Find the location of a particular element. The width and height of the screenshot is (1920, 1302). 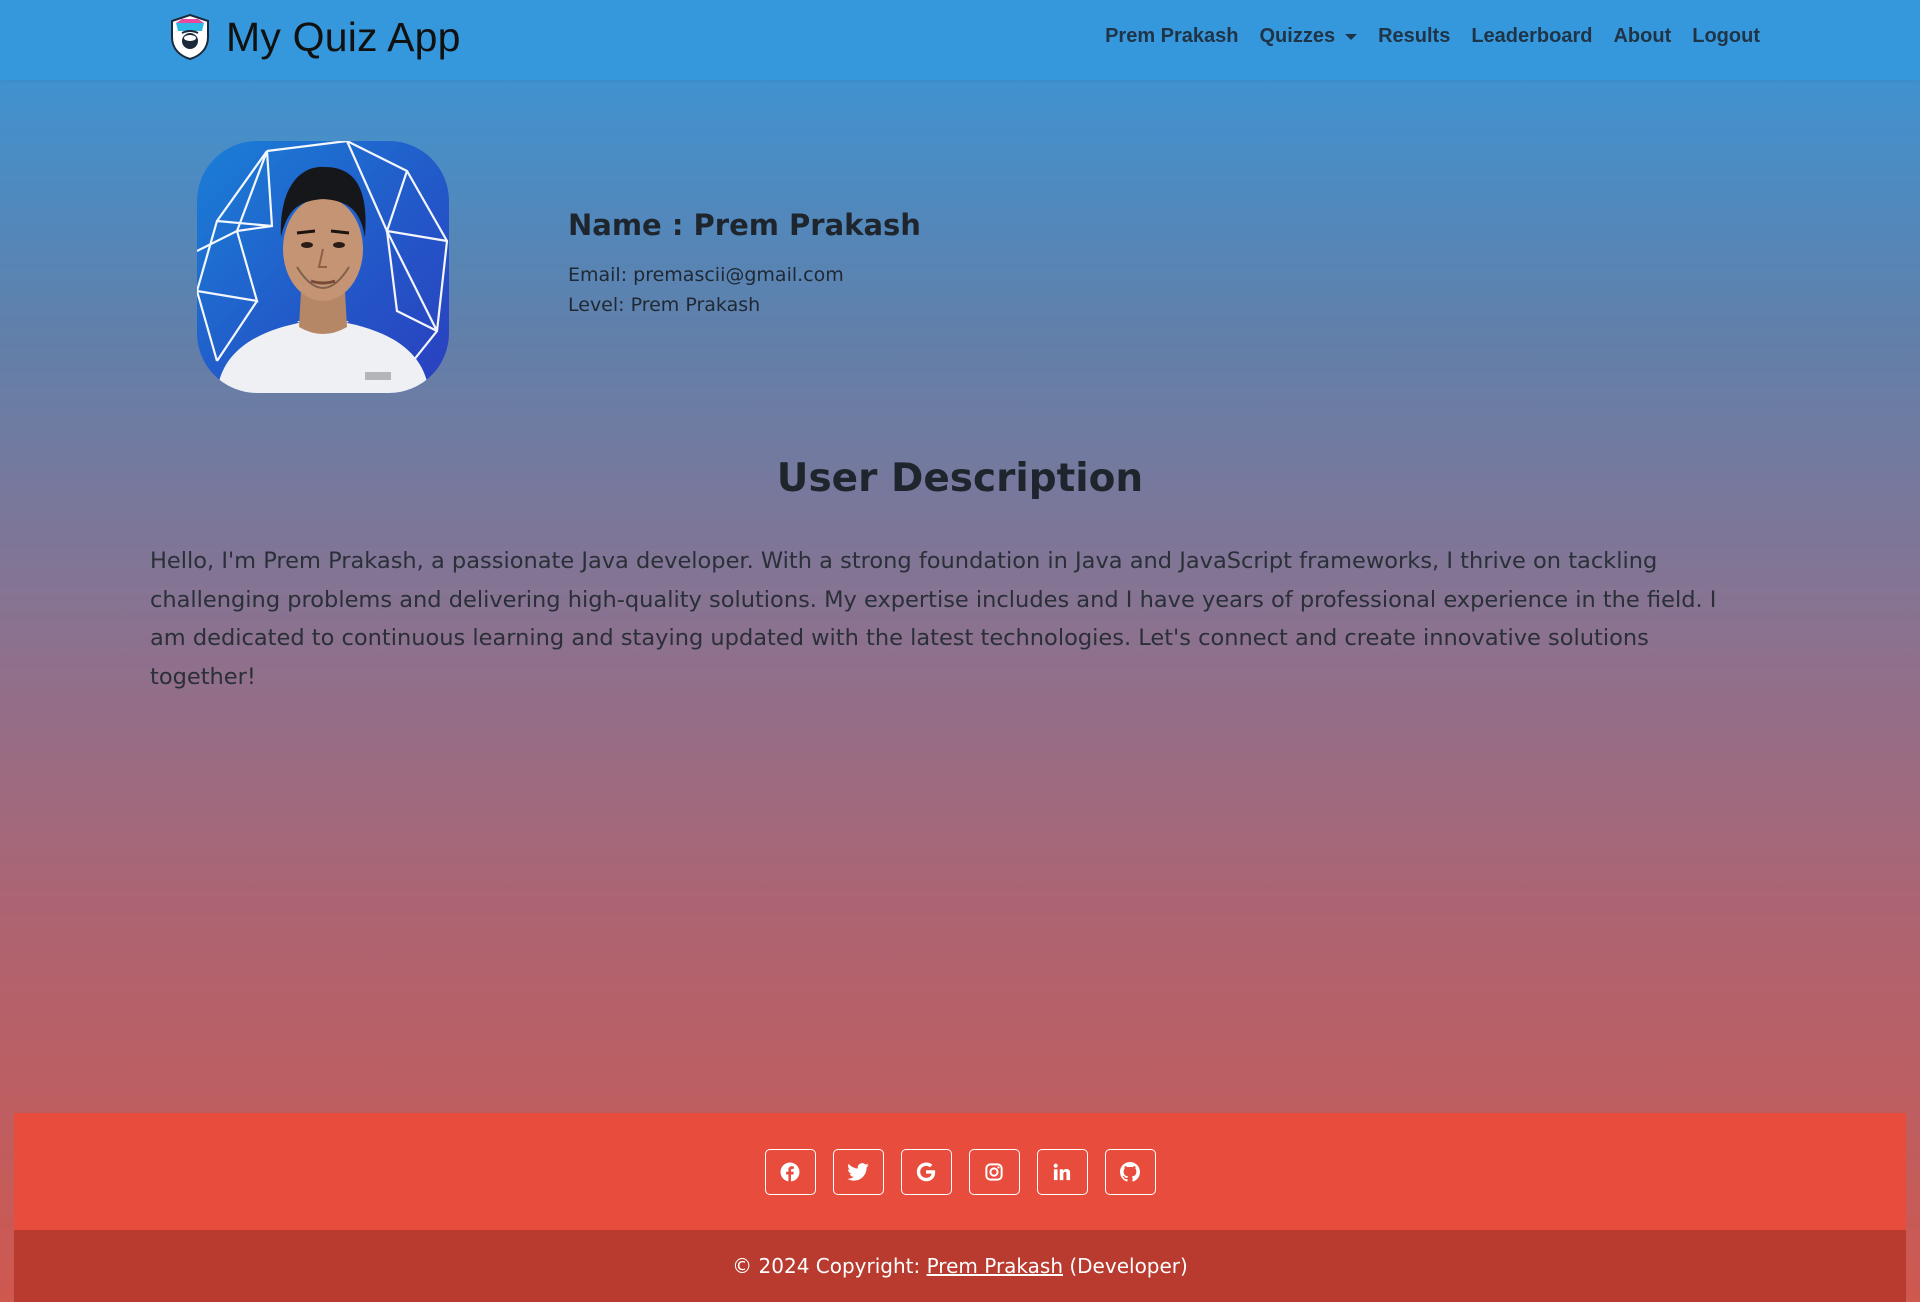

nav-logout-link: Logout is located at coordinates (1726, 36).